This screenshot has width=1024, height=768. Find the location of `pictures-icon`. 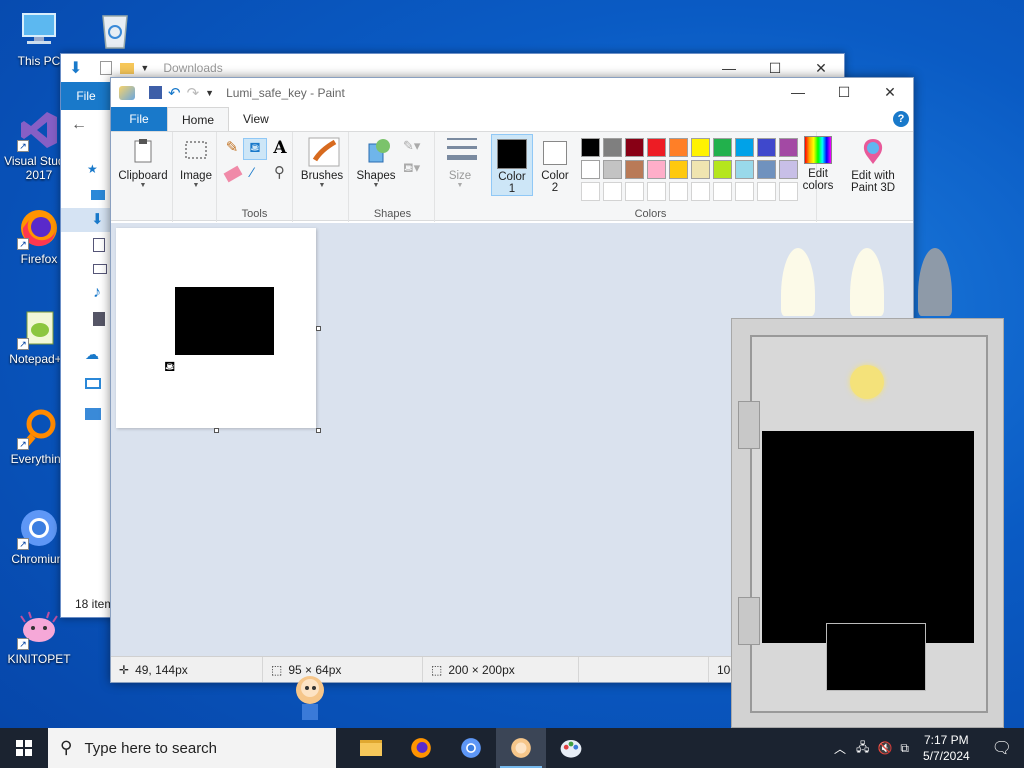

pictures-icon is located at coordinates (100, 269).